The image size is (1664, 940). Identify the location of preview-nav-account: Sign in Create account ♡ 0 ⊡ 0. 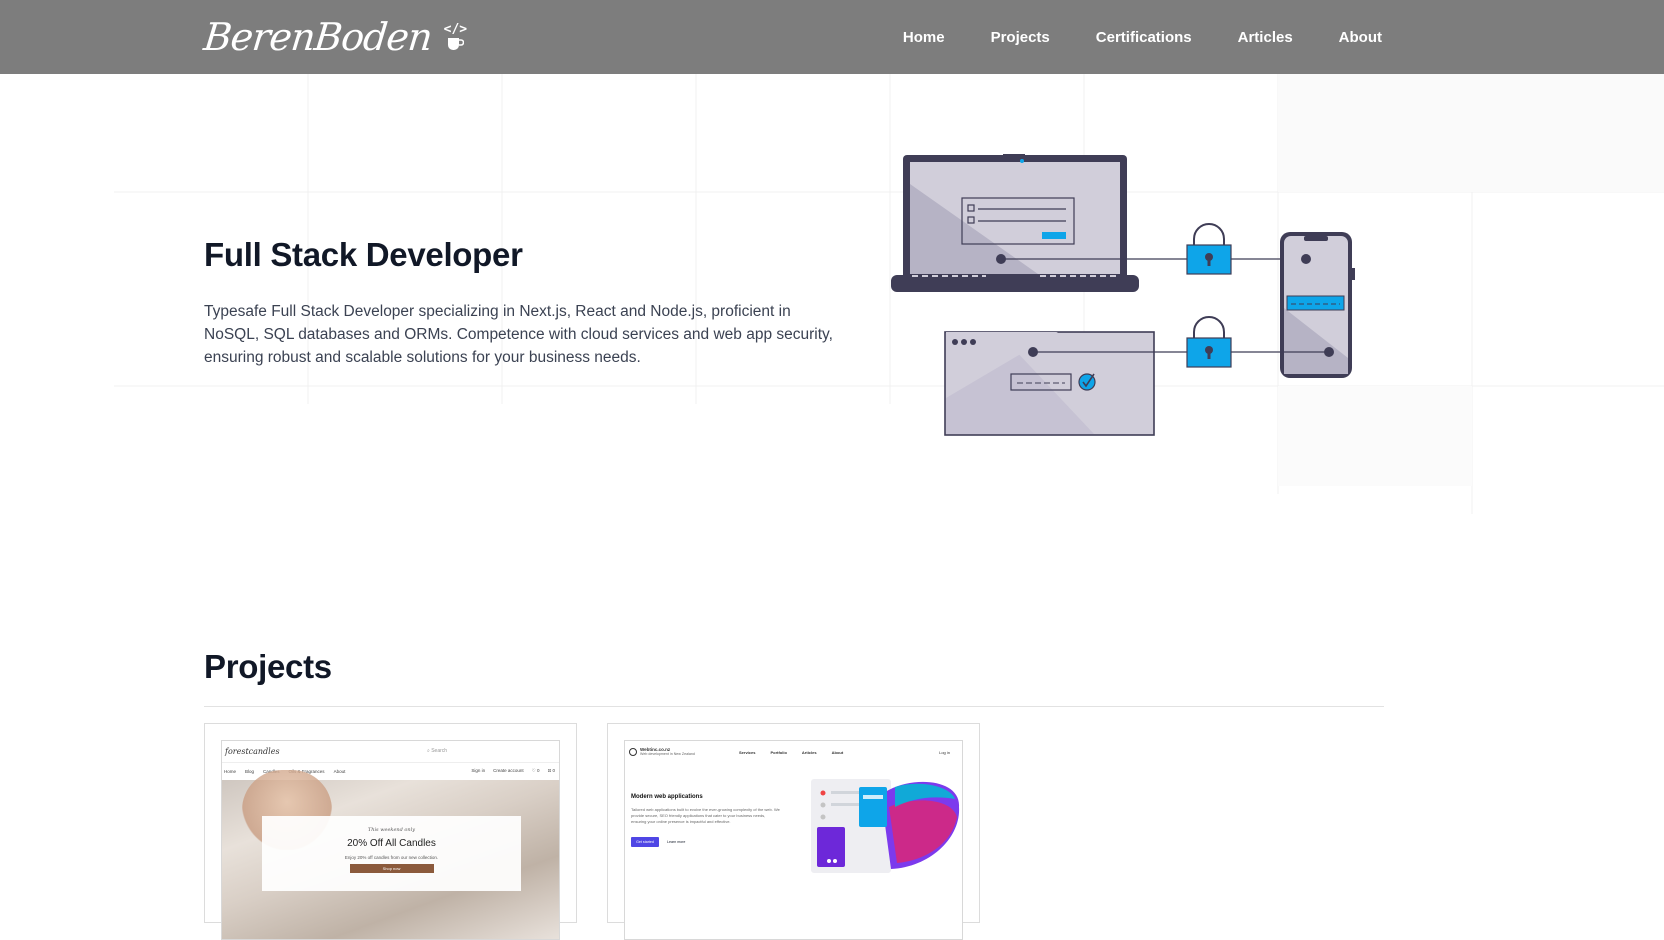
(513, 771).